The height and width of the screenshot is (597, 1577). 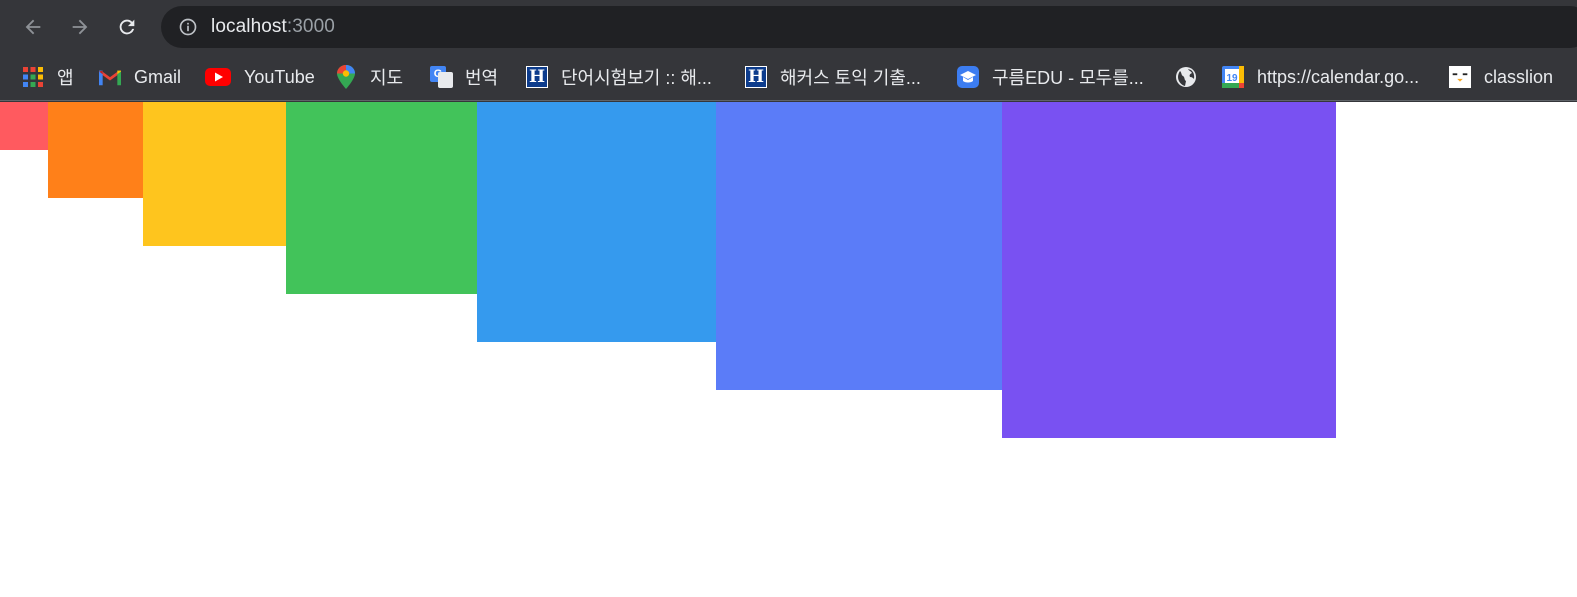 What do you see at coordinates (482, 78) in the screenshot?
I see `bookmark-label: 번역` at bounding box center [482, 78].